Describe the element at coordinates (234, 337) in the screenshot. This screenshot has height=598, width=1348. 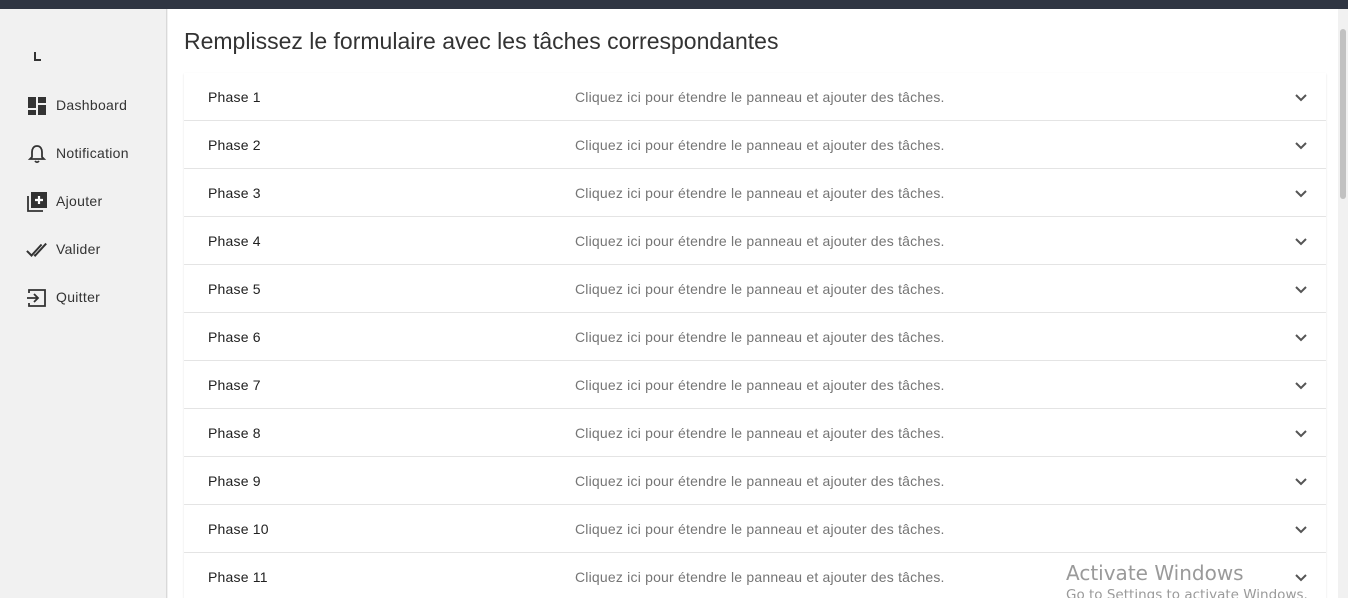
I see `panel-title: Phase 6` at that location.